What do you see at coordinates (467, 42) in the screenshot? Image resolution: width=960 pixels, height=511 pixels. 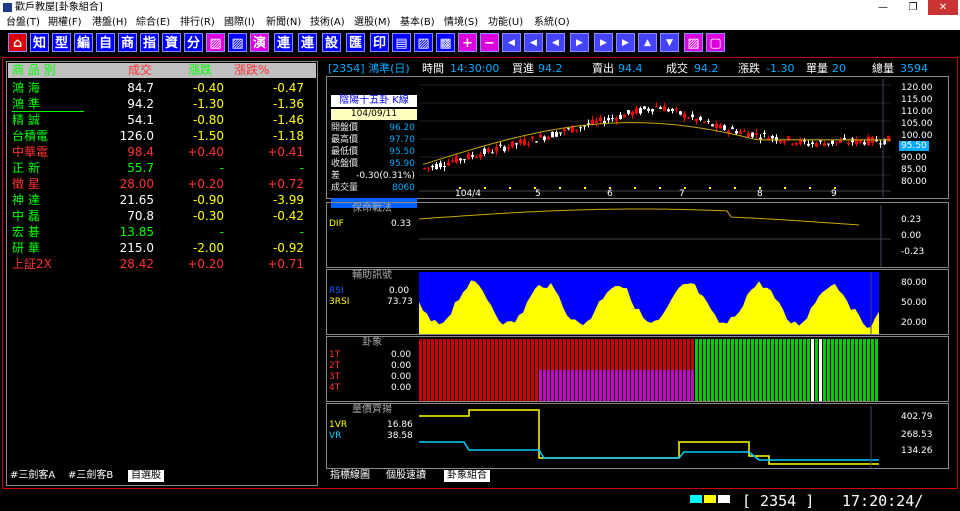 I see `zoom-in-icon: +` at bounding box center [467, 42].